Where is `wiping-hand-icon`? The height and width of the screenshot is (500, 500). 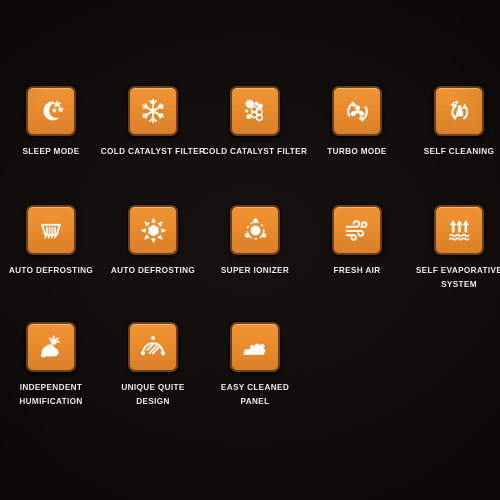
wiping-hand-icon is located at coordinates (254, 349).